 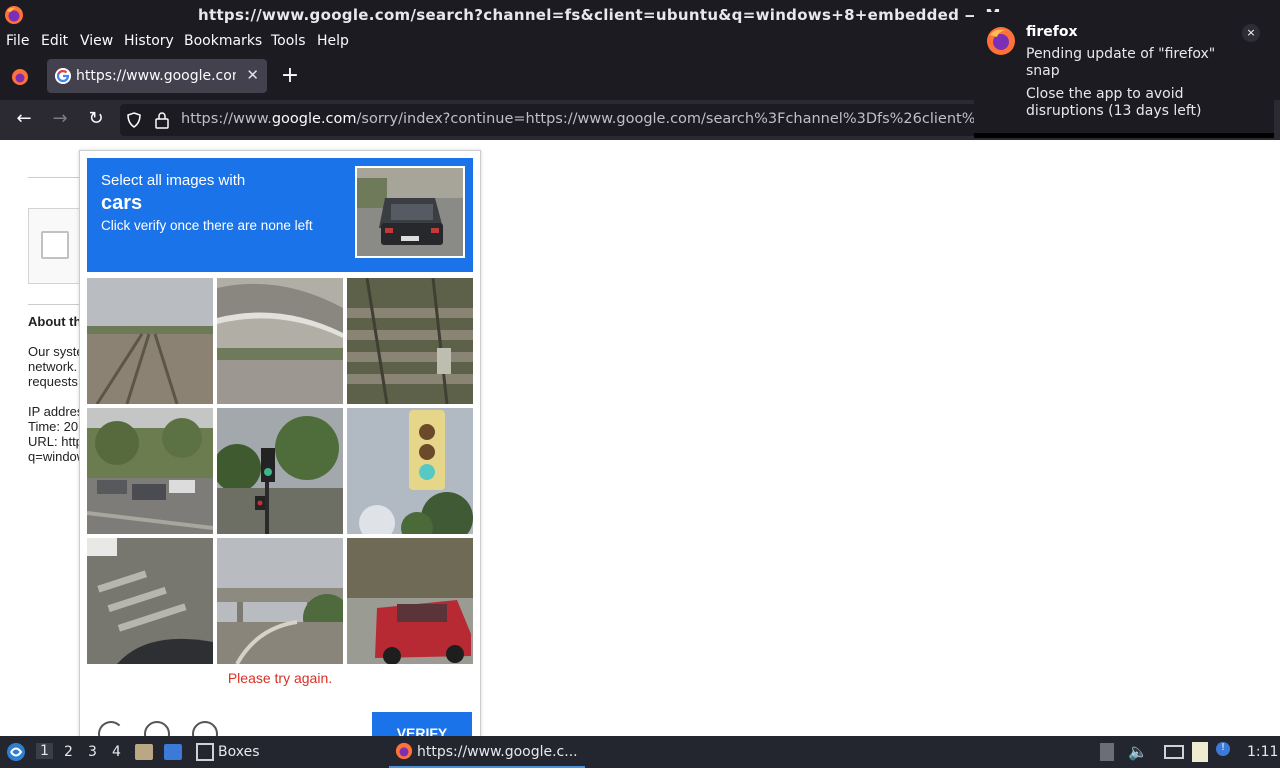 I want to click on notification-close-icon: ×, so click(x=1251, y=33).